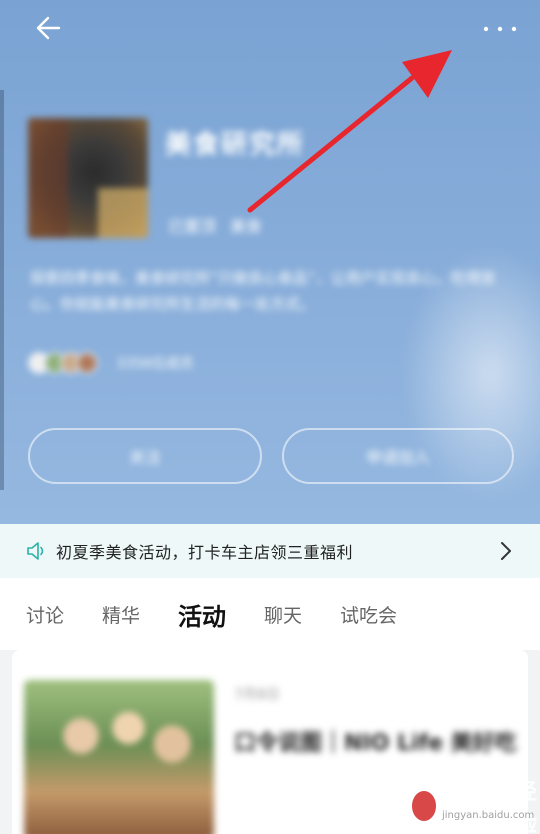  Describe the element at coordinates (506, 551) in the screenshot. I see `chevron-right-icon` at that location.